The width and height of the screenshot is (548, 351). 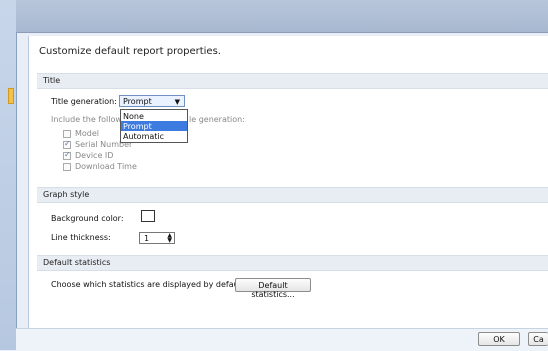 What do you see at coordinates (87, 133) in the screenshot?
I see `model-label: Model` at bounding box center [87, 133].